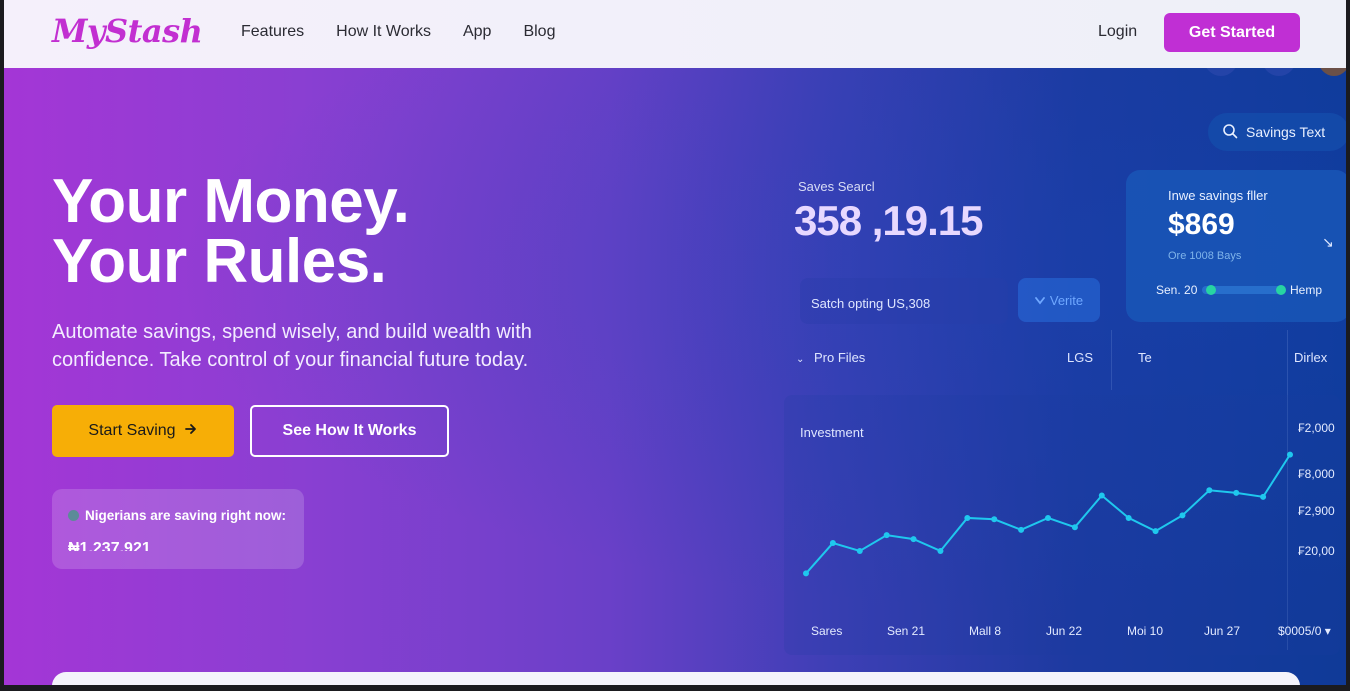  Describe the element at coordinates (127, 31) in the screenshot. I see `logo: MyStash` at that location.